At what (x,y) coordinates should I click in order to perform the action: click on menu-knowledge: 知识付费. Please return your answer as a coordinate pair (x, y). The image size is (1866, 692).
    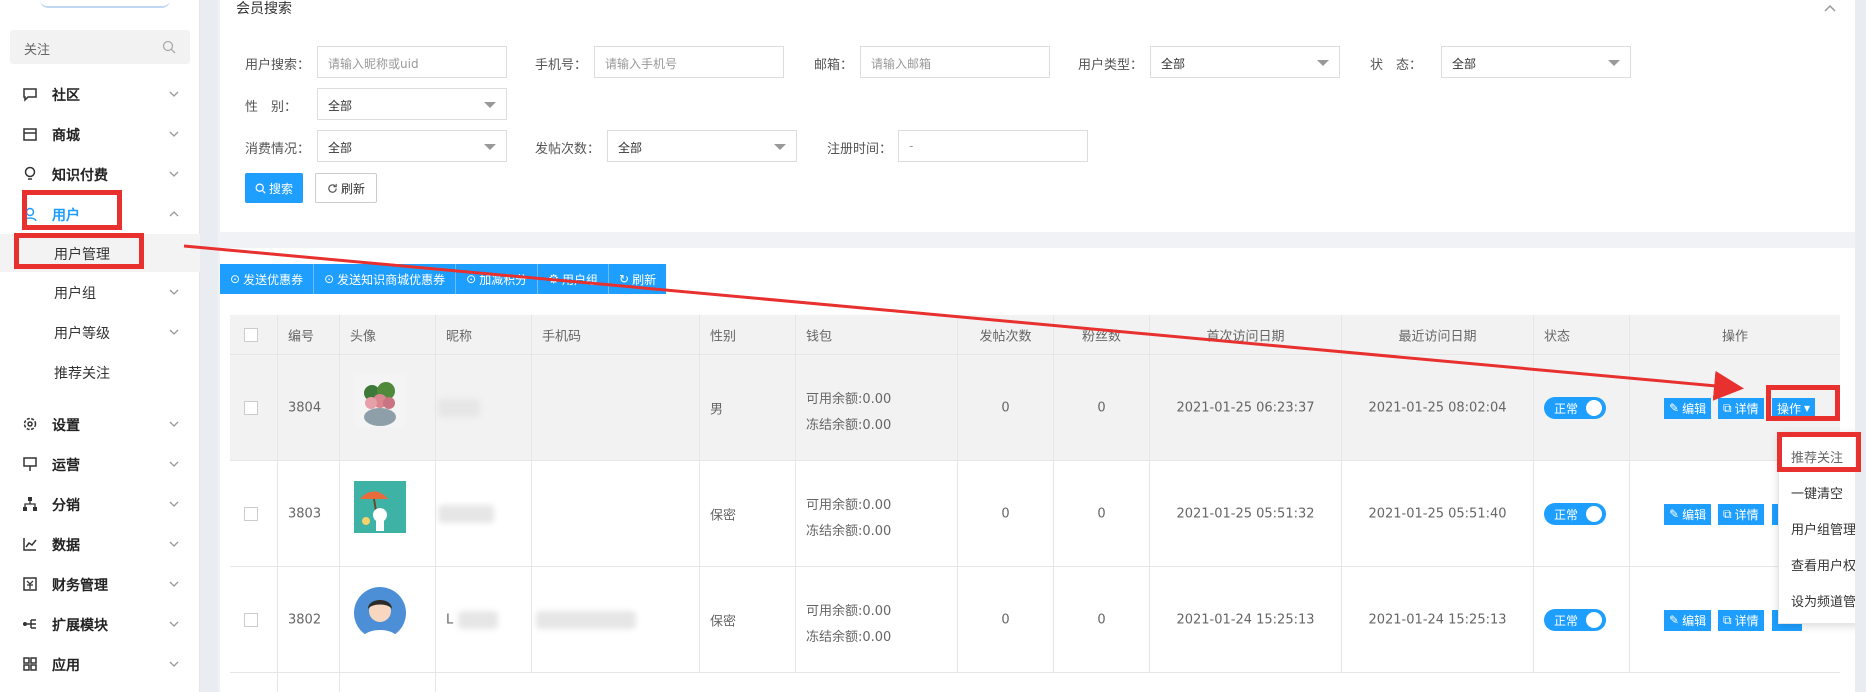
    Looking at the image, I should click on (100, 174).